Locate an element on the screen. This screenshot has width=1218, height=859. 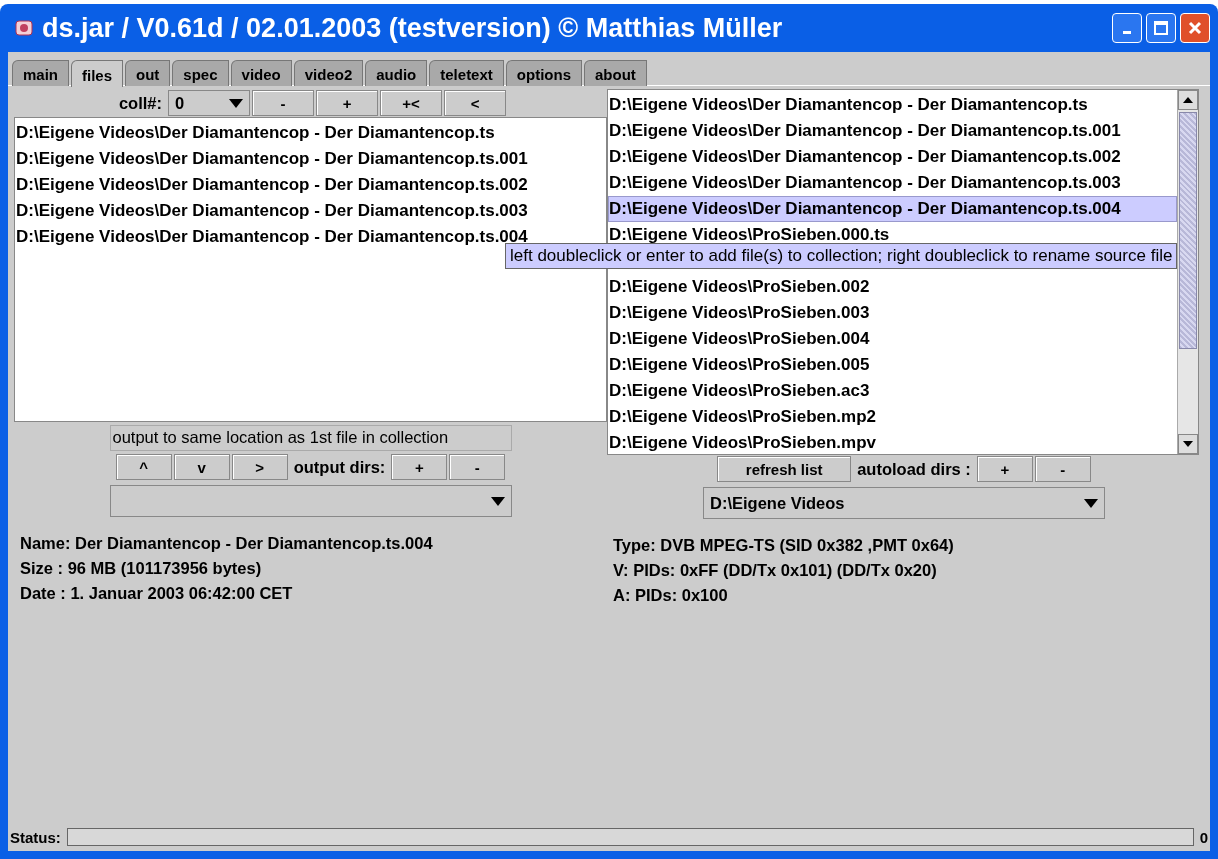
tab: options is located at coordinates (543, 73).